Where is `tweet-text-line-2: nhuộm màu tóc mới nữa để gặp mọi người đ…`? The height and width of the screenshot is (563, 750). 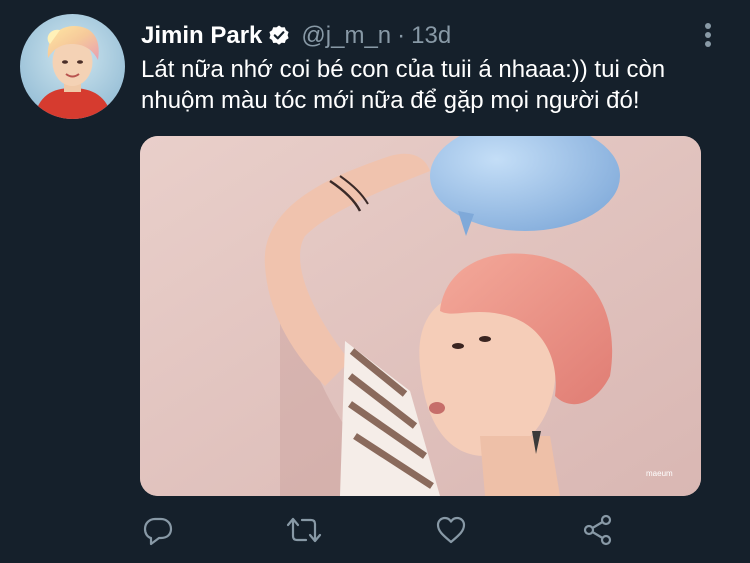 tweet-text-line-2: nhuộm màu tóc mới nữa để gặp mọi người đ… is located at coordinates (390, 100).